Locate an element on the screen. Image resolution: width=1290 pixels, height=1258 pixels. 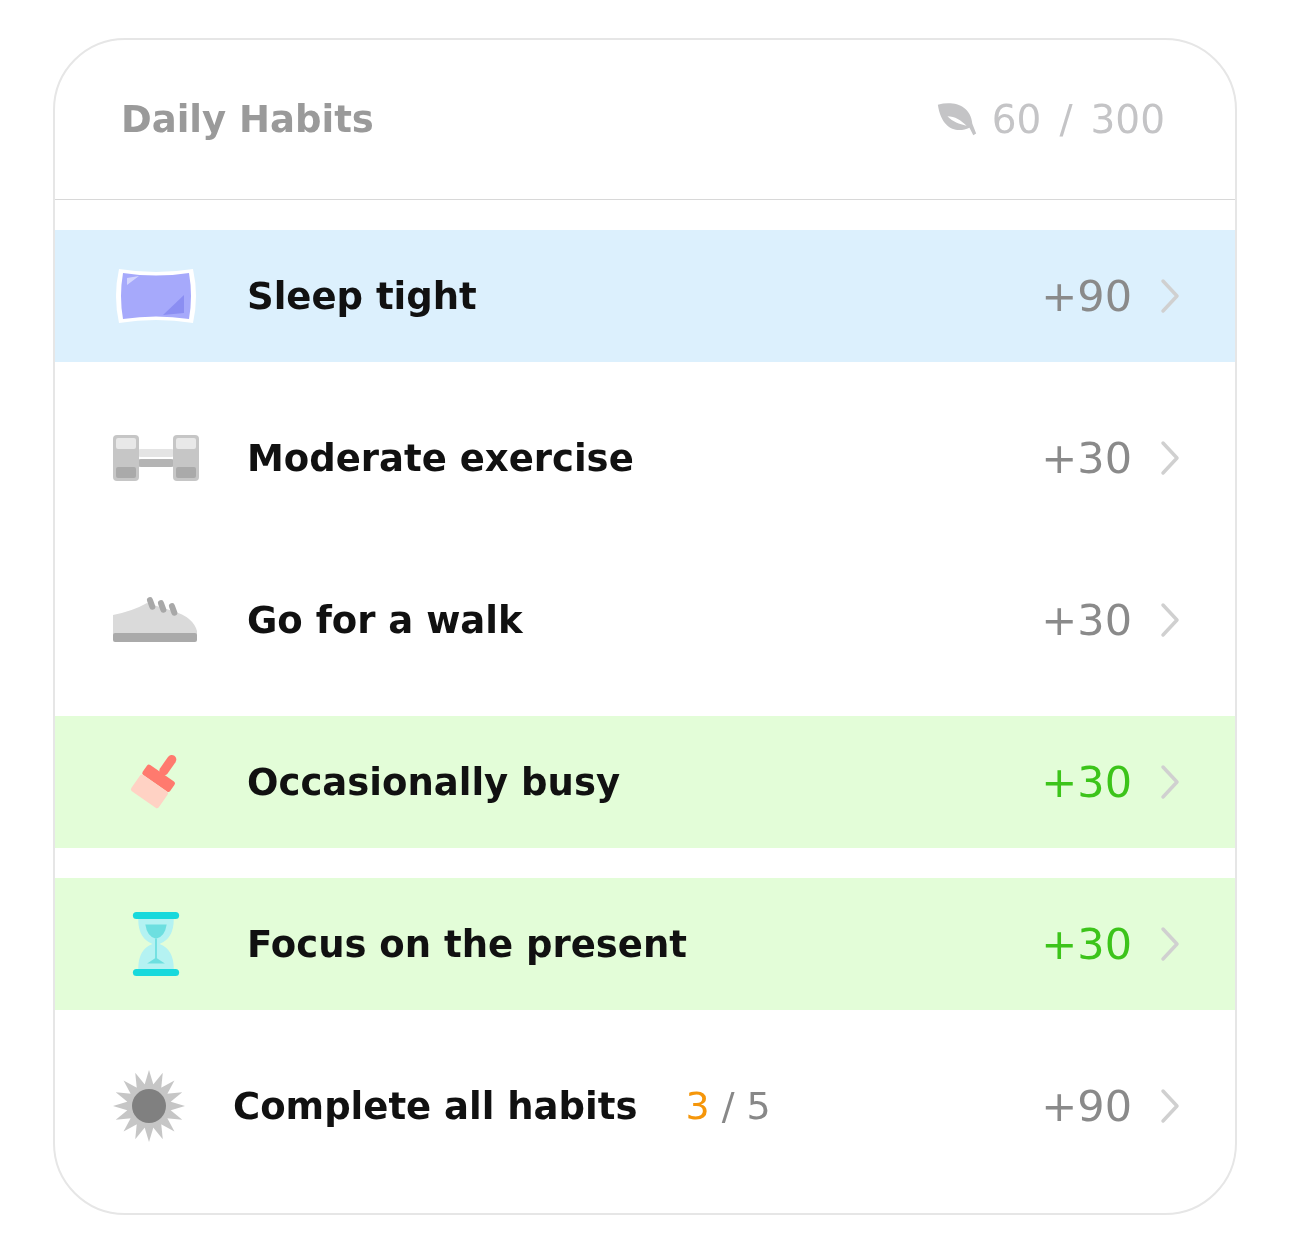
habit-row: Go for a walk +30 is located at coordinates (645, 620).